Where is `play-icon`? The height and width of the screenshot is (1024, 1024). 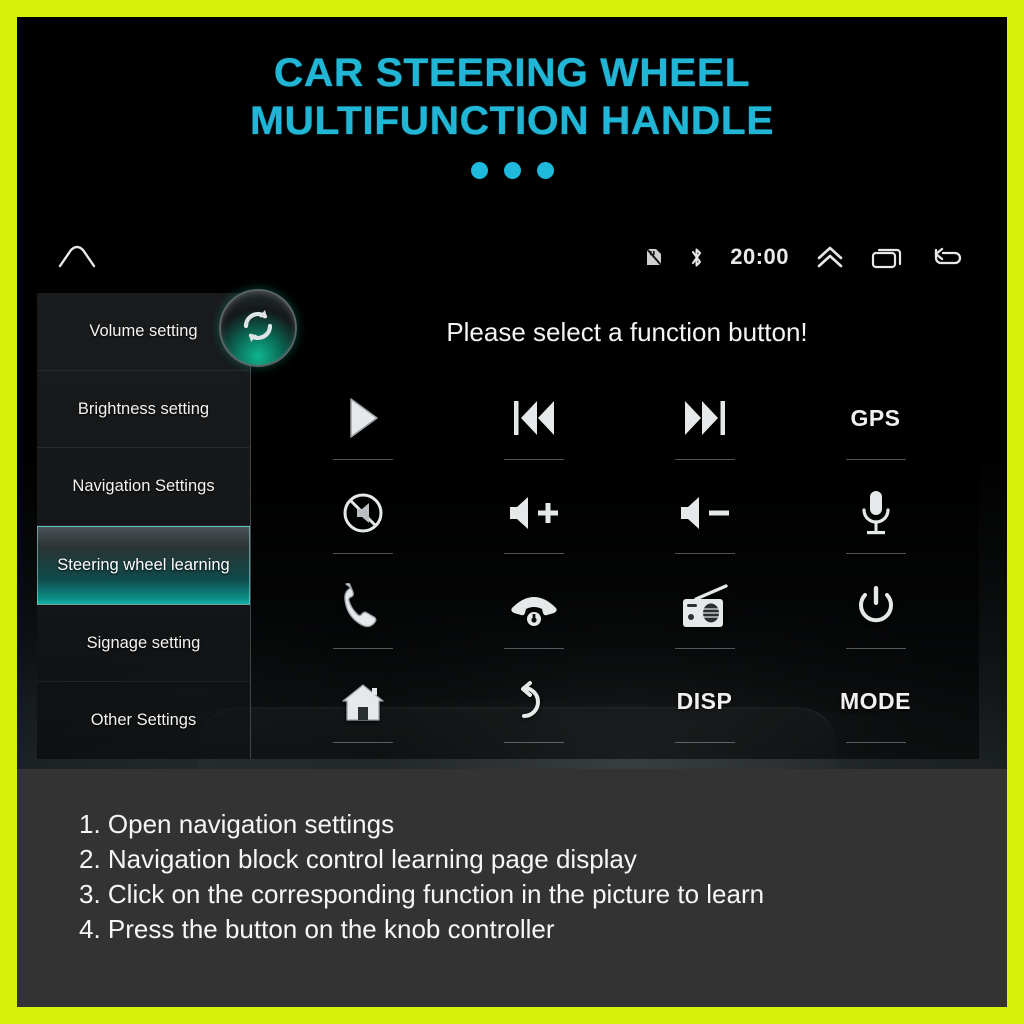
play-icon is located at coordinates (363, 418).